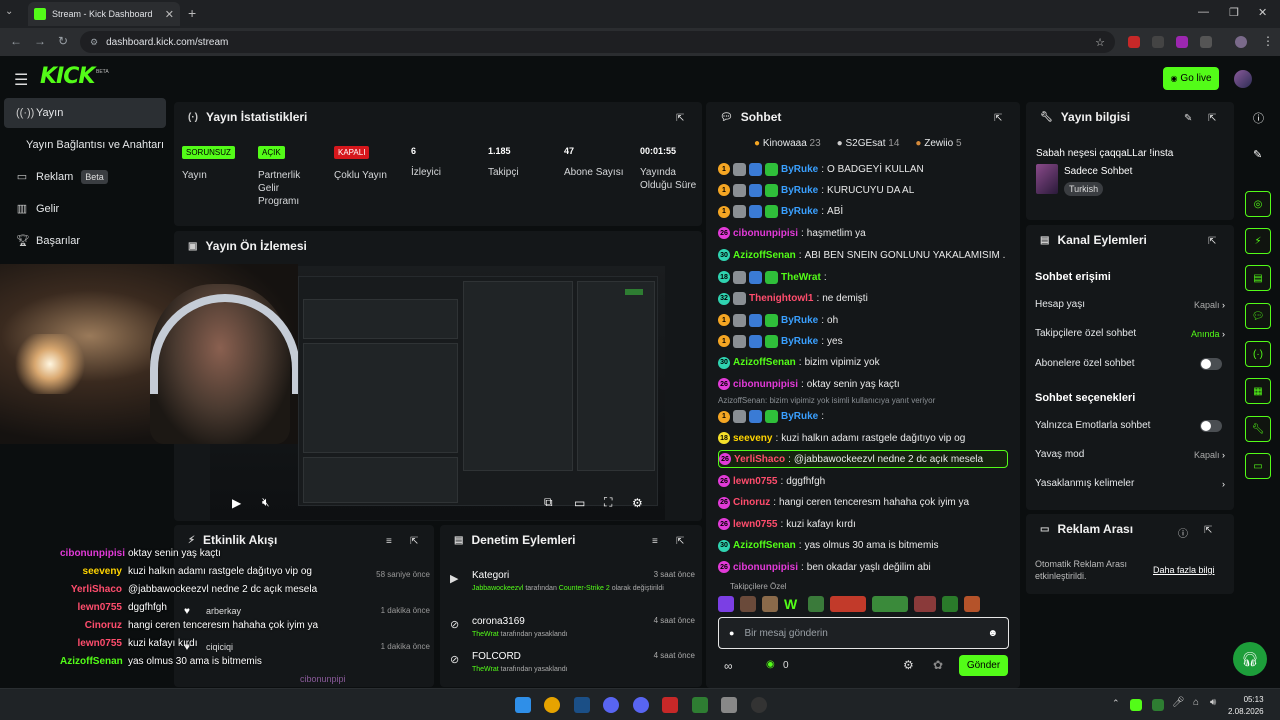  I want to click on new-tab-icon: +, so click(192, 13).